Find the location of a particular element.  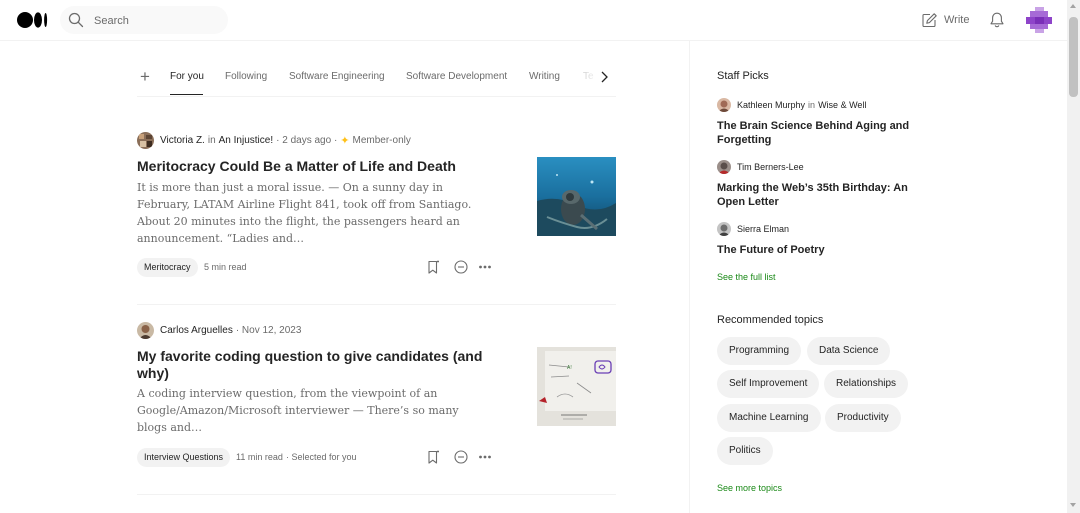

topic-chip-programming: Programming is located at coordinates (759, 351).